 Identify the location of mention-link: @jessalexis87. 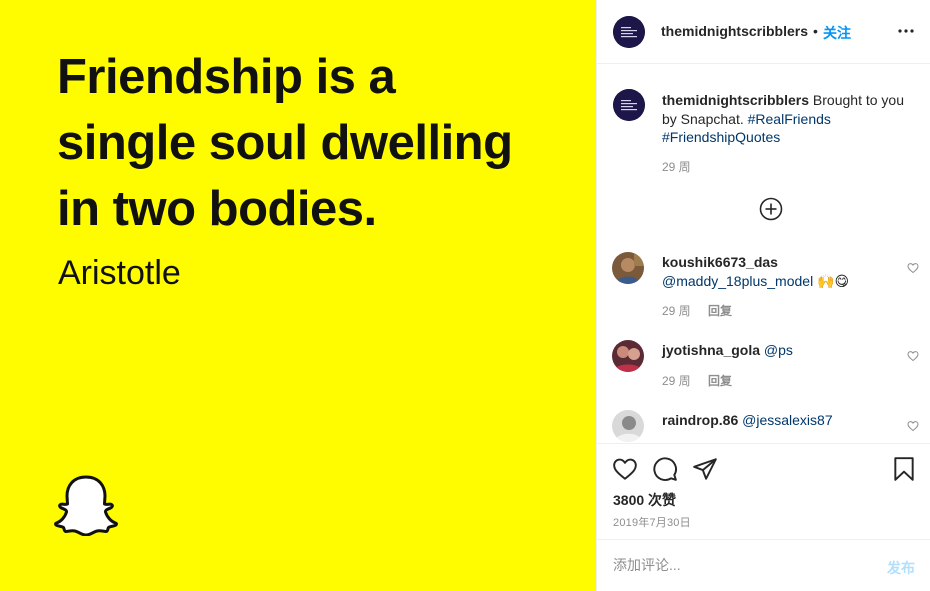
(787, 420).